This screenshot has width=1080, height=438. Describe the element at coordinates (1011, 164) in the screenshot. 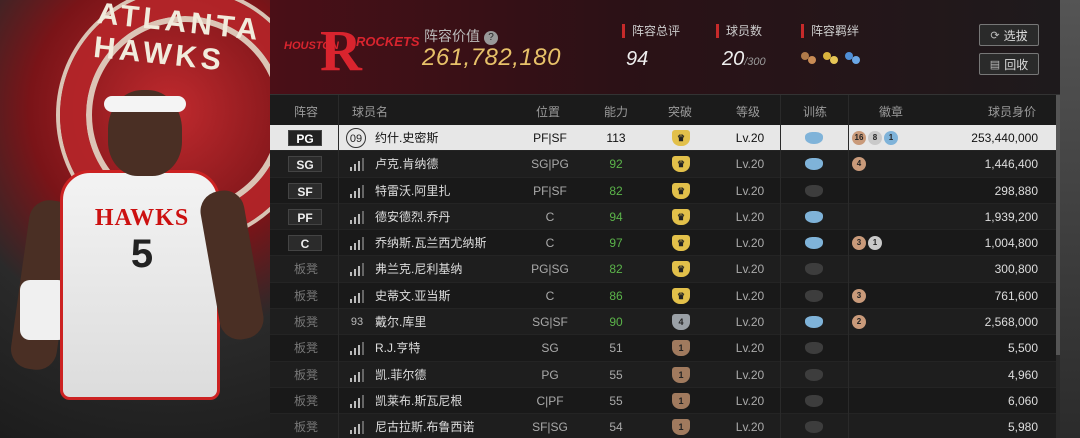

I see `player-price: 1,446,400` at that location.